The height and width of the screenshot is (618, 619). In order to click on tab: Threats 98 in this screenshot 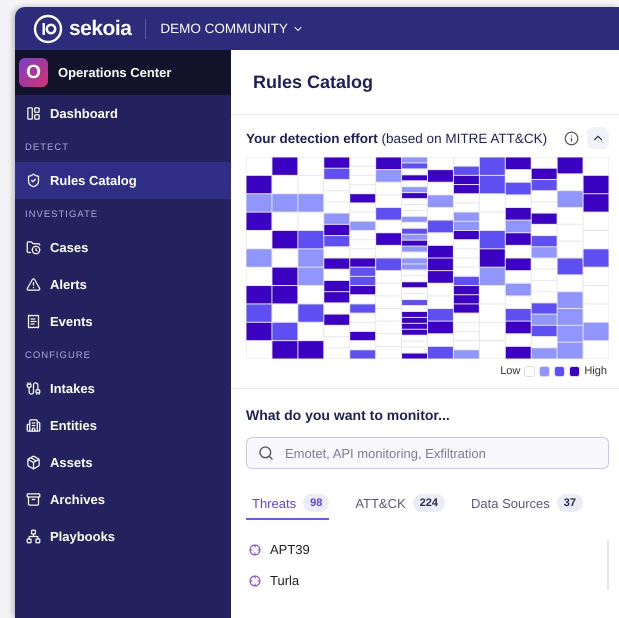, I will do `click(288, 505)`.